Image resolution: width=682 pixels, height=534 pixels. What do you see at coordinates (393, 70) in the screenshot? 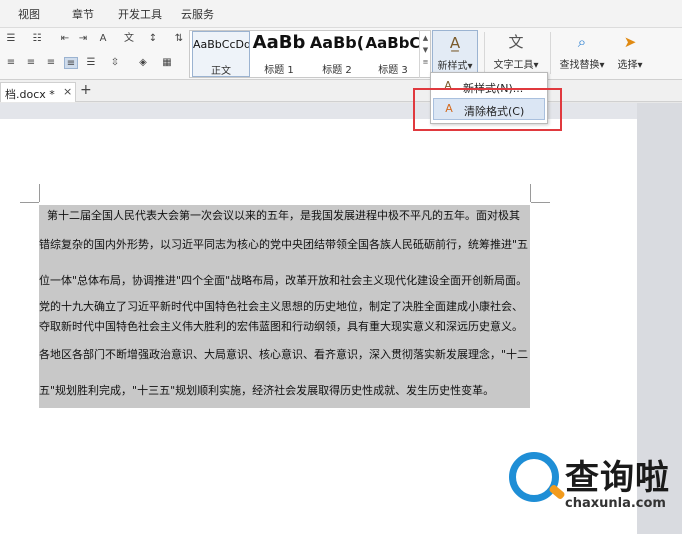
I see `style-name: 标题 3` at bounding box center [393, 70].